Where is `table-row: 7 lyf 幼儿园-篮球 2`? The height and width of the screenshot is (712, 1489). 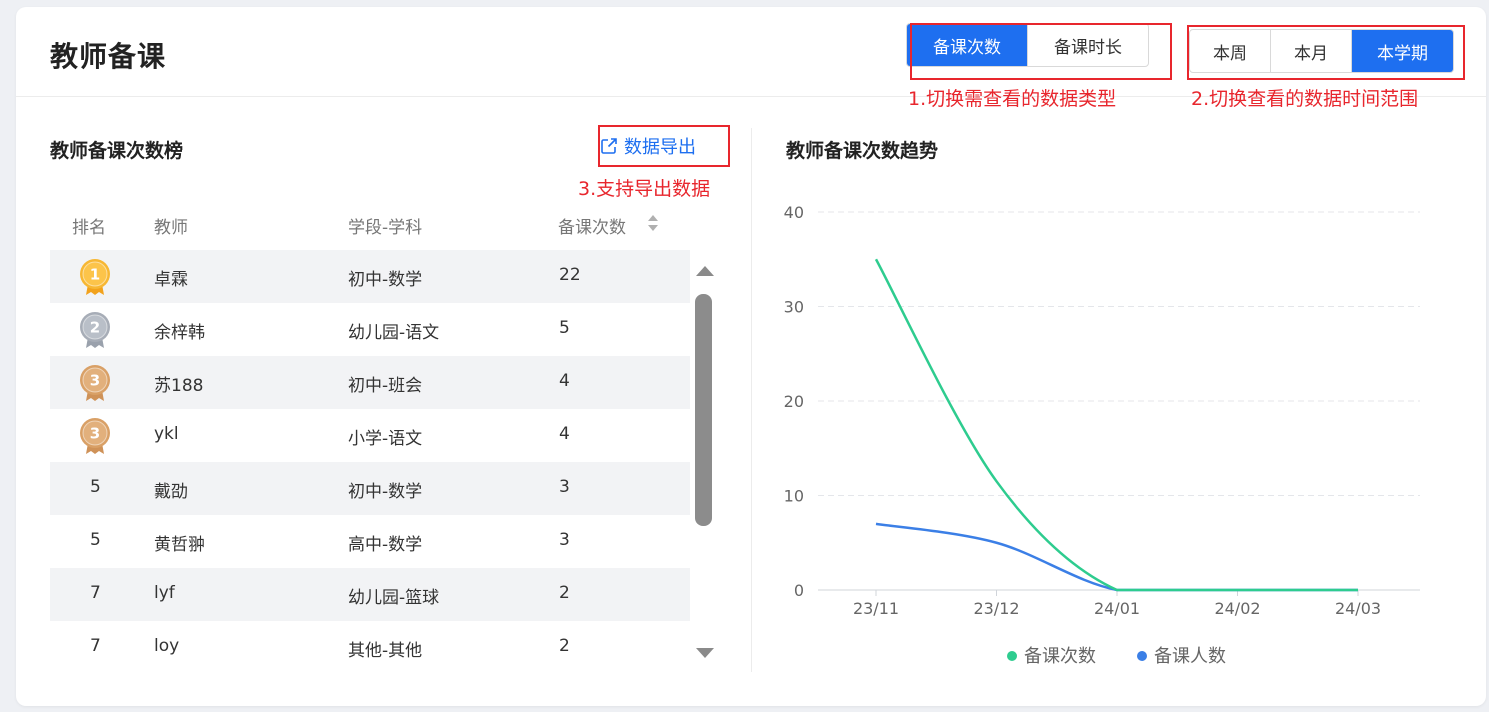
table-row: 7 lyf 幼儿园-篮球 2 is located at coordinates (370, 594).